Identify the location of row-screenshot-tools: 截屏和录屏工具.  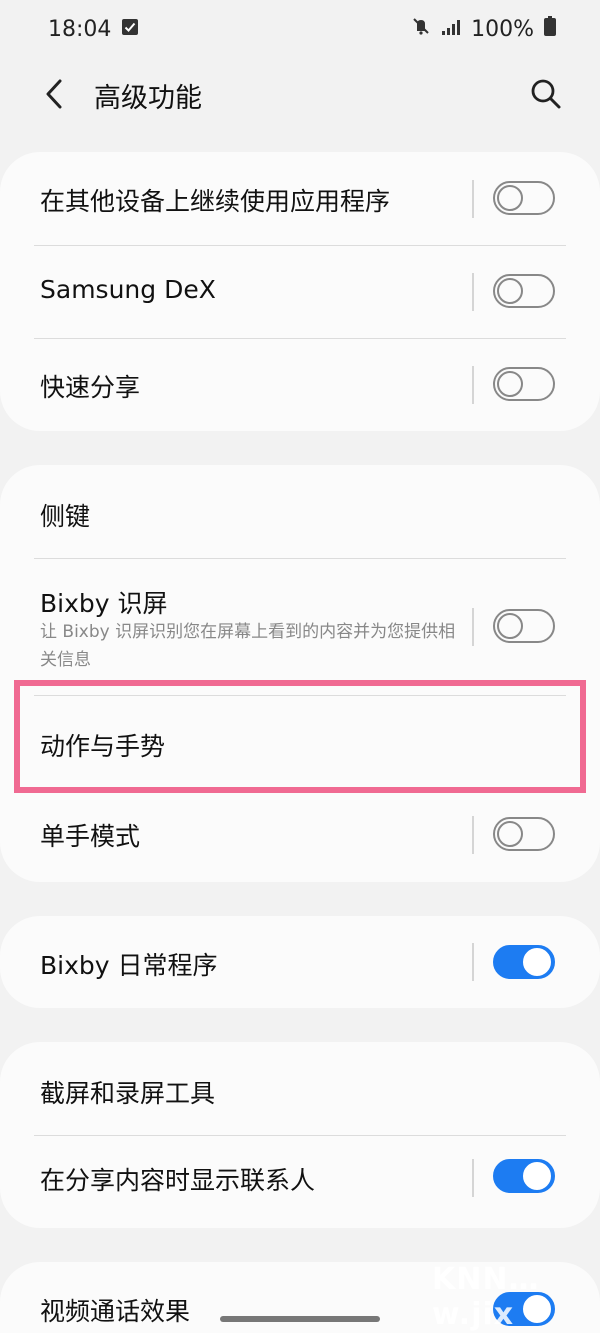
(300, 1088).